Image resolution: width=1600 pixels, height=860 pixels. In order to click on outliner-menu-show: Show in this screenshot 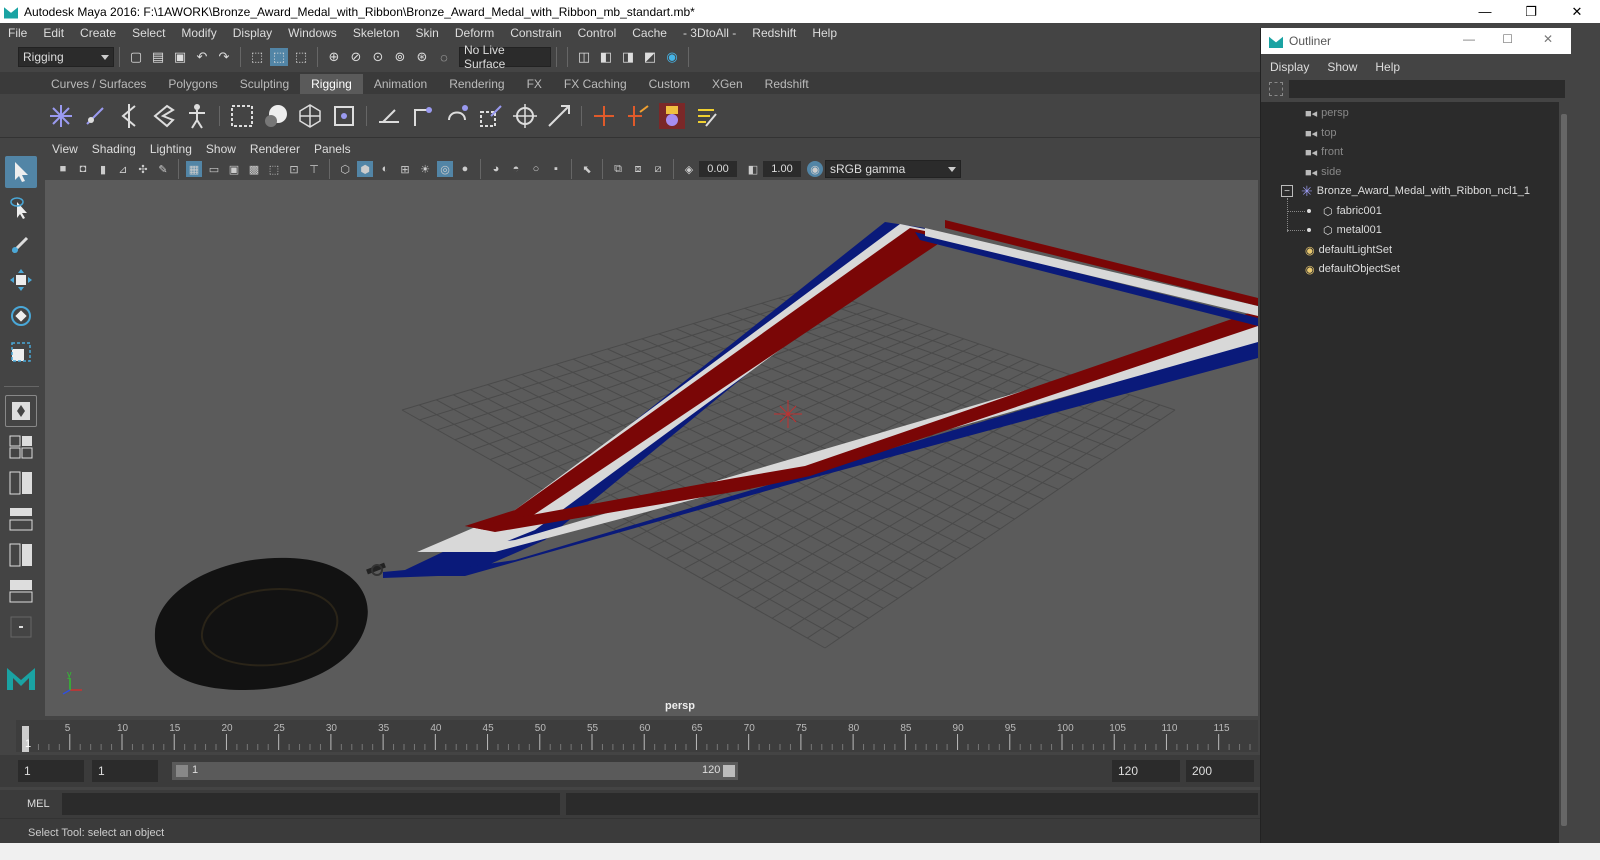, I will do `click(1342, 67)`.